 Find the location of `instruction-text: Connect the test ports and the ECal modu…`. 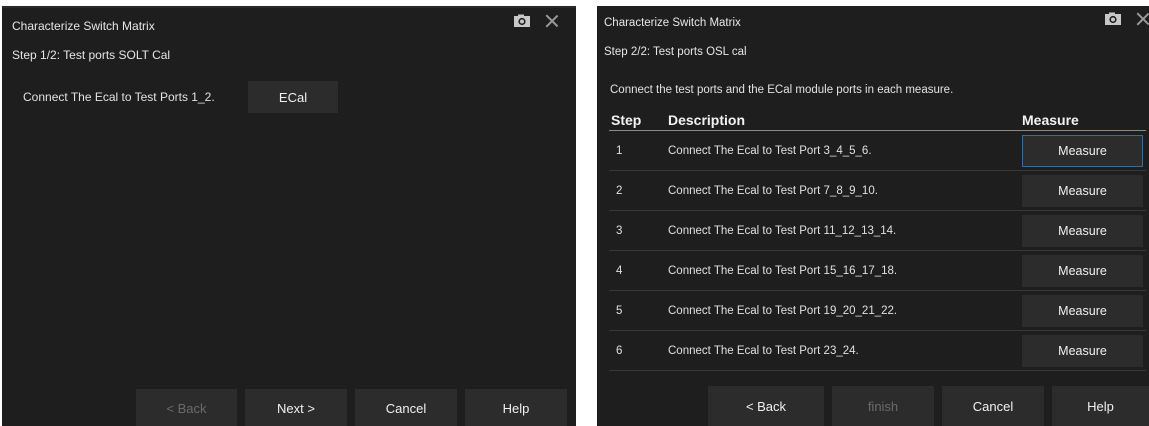

instruction-text: Connect the test ports and the ECal modu… is located at coordinates (782, 90).